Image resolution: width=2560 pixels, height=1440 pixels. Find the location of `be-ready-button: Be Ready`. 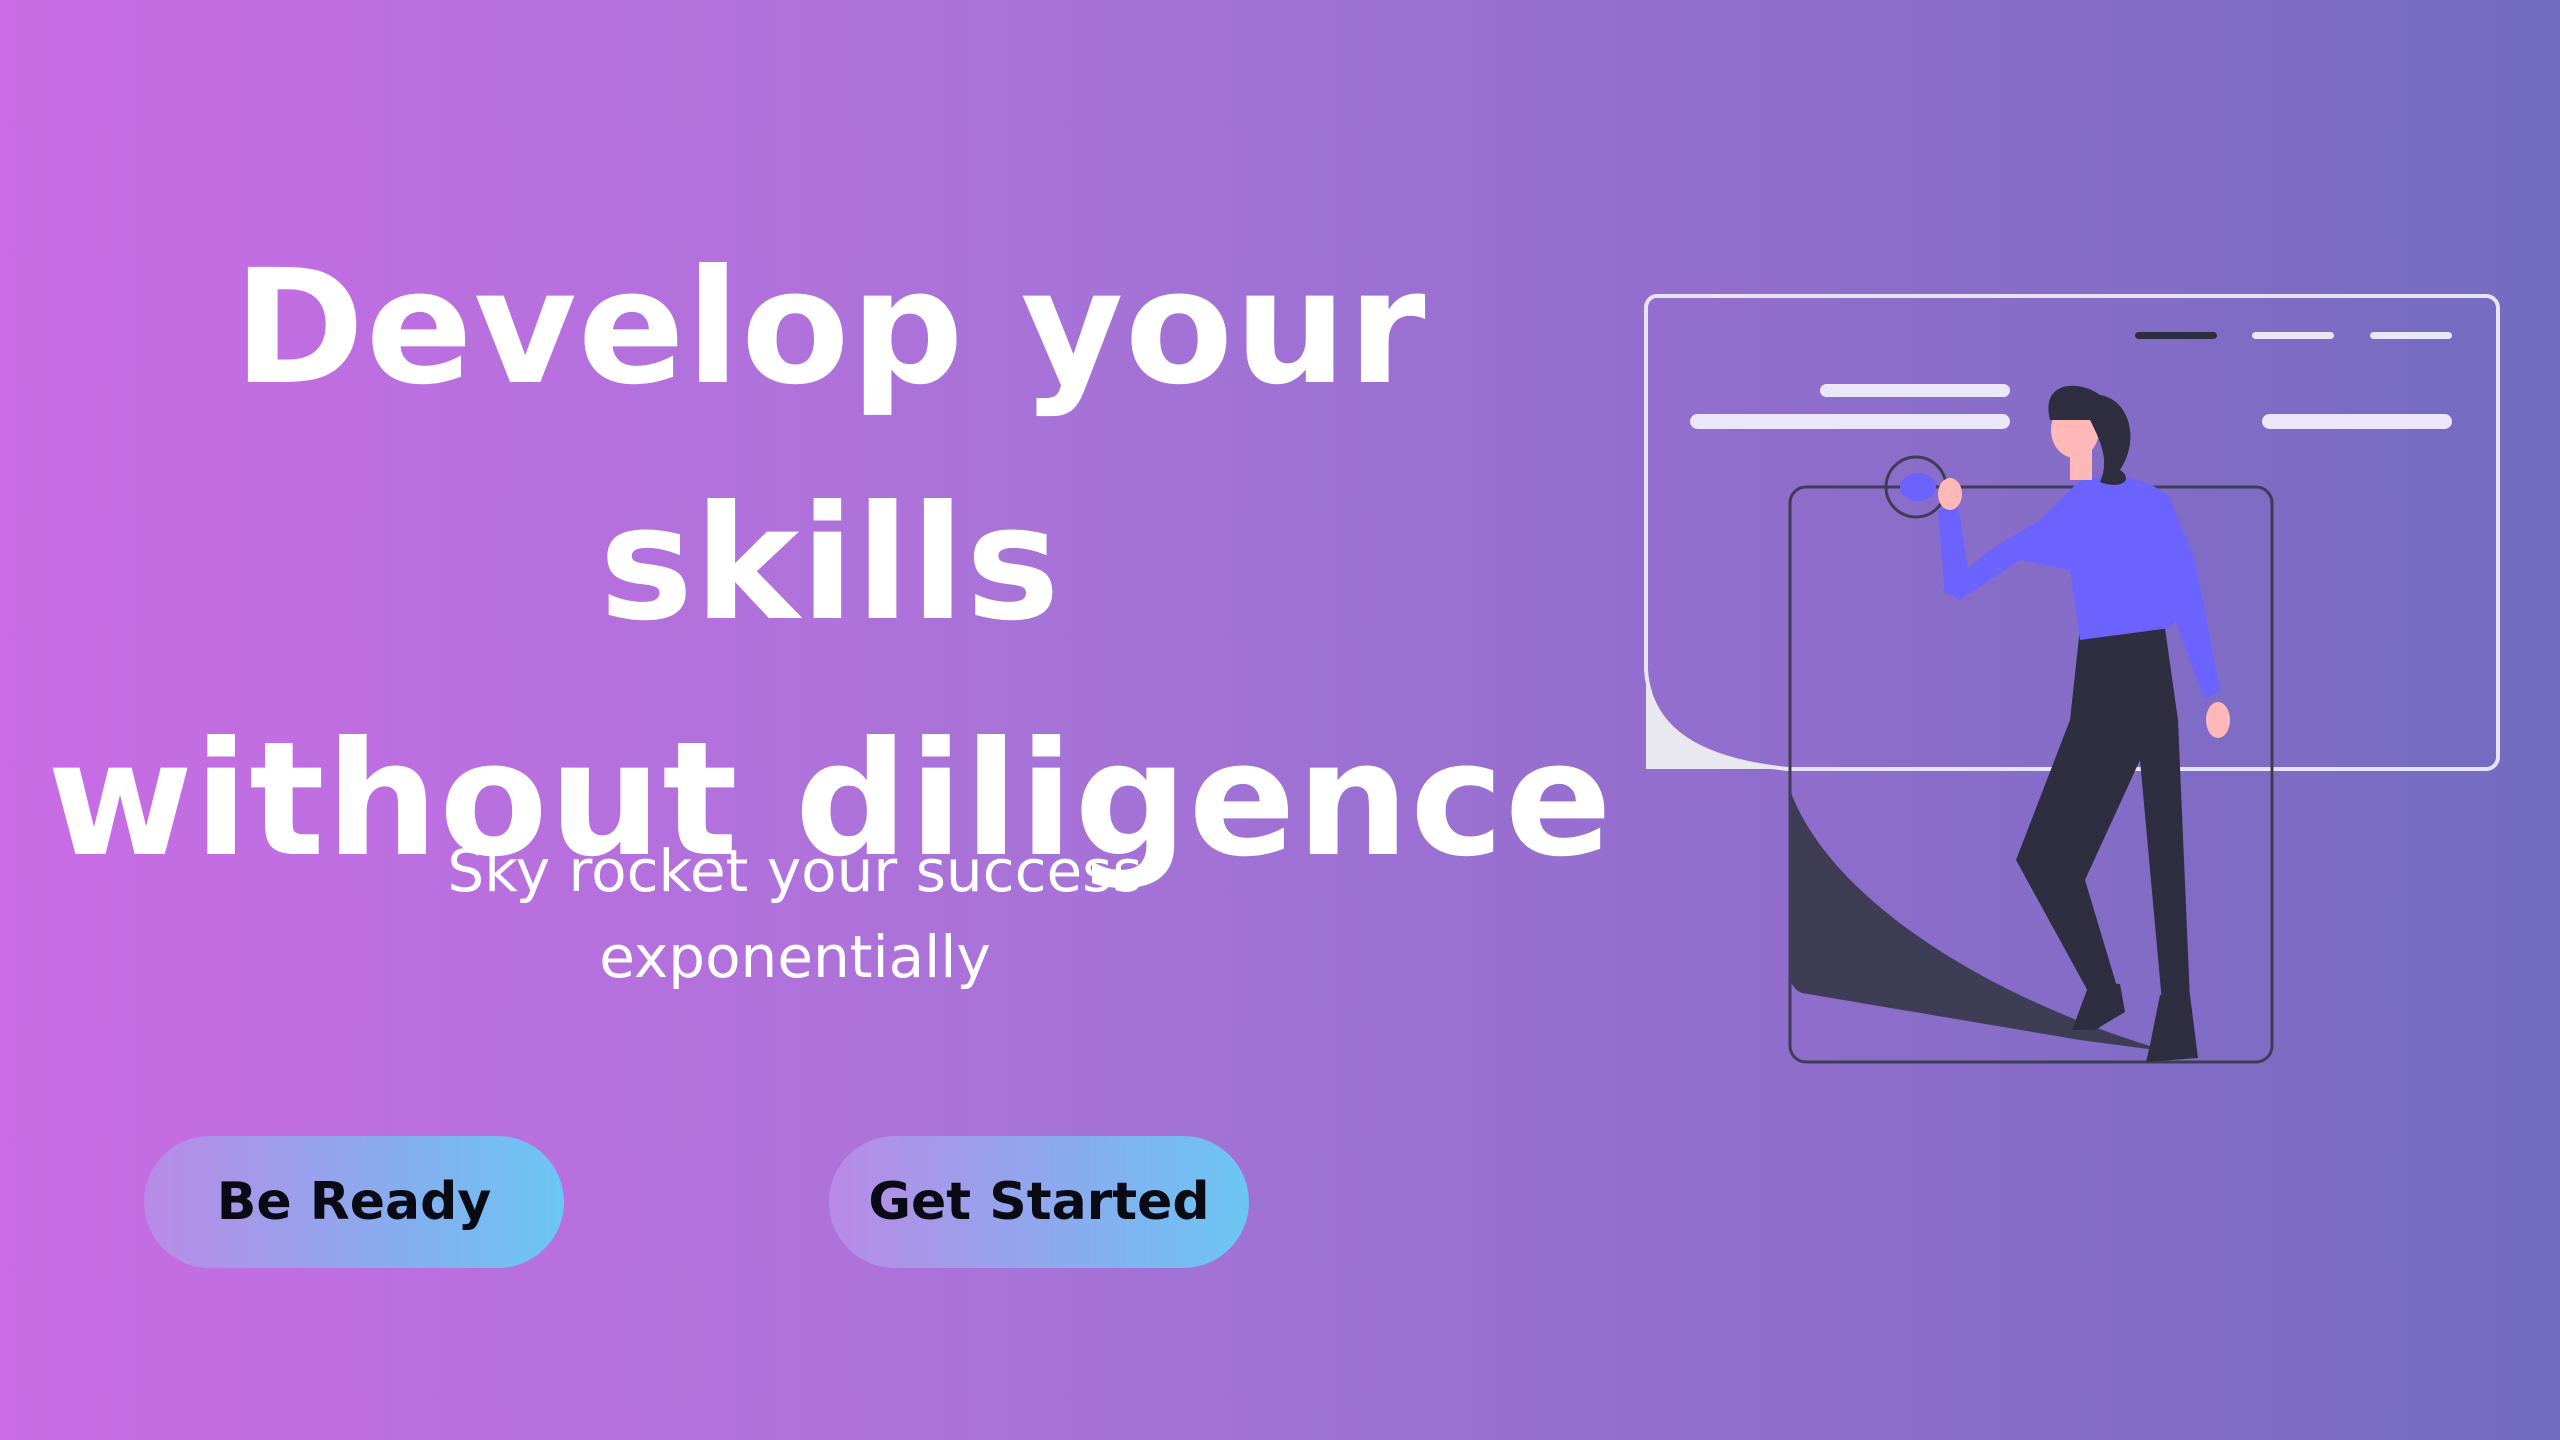

be-ready-button: Be Ready is located at coordinates (354, 1202).